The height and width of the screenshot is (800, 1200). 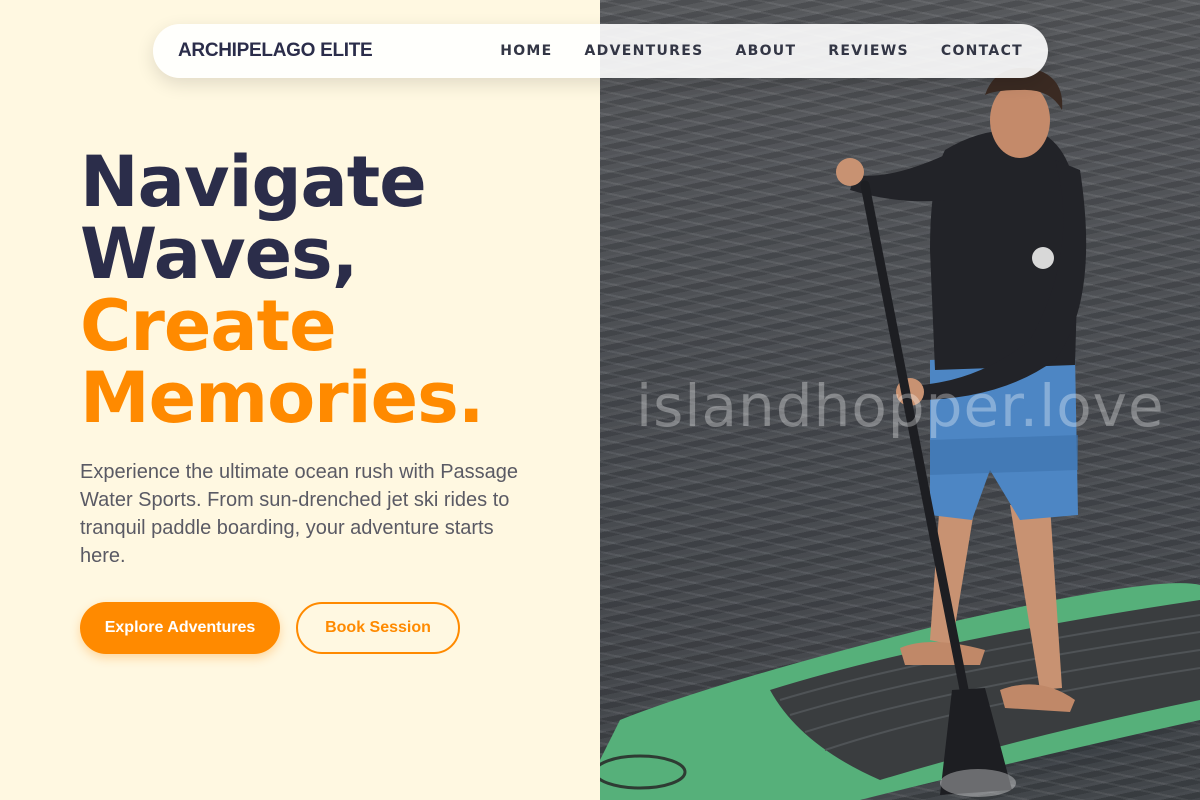 I want to click on nav-link-adventures: ADVENTURES, so click(x=644, y=51).